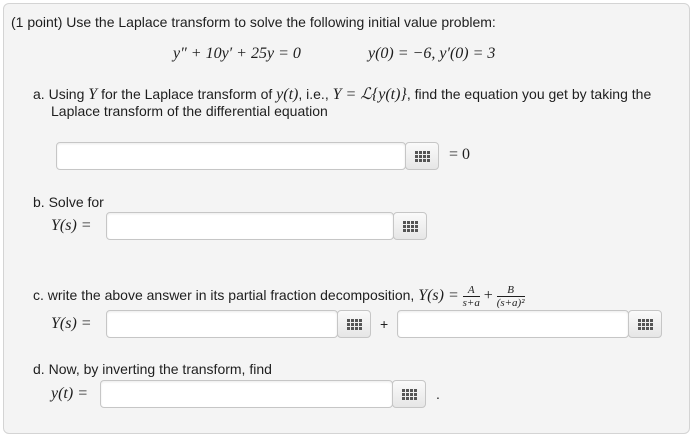  I want to click on part-a-text: for the Laplace transform of, so click(187, 94).